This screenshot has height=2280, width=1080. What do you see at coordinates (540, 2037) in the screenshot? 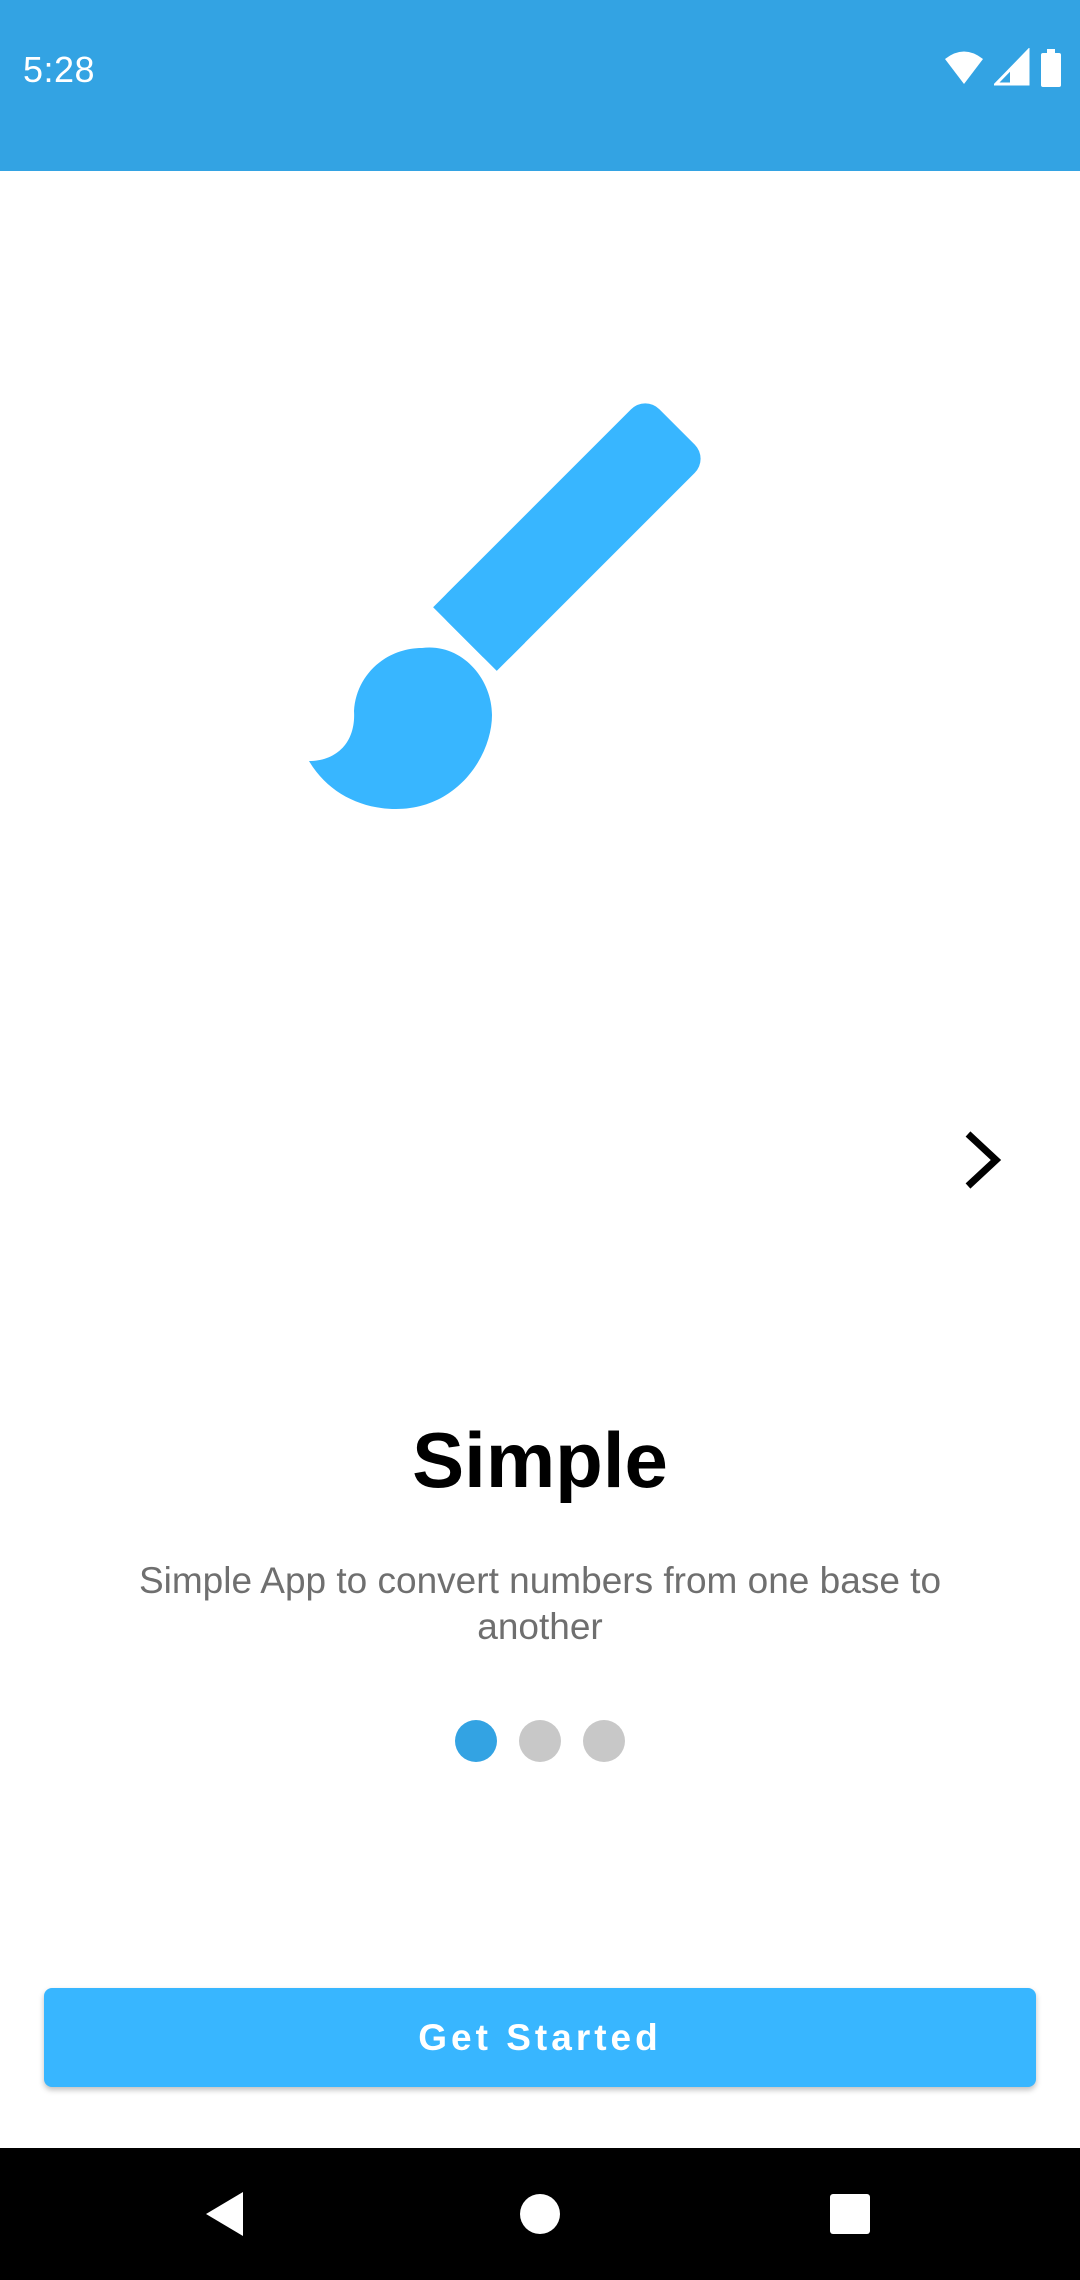
I see `get-started-button: Get Started` at bounding box center [540, 2037].